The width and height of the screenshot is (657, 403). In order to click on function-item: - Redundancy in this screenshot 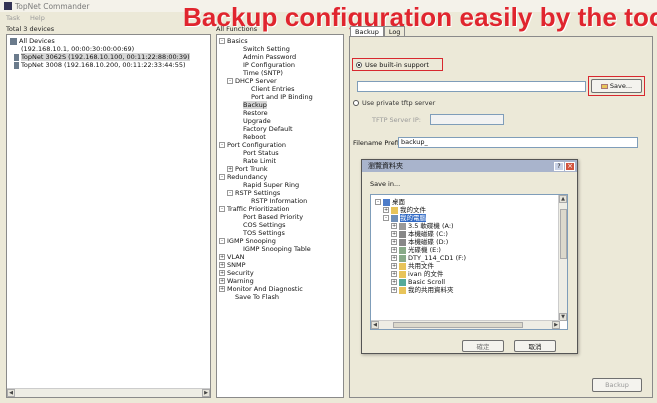, I will do `click(280, 177)`.